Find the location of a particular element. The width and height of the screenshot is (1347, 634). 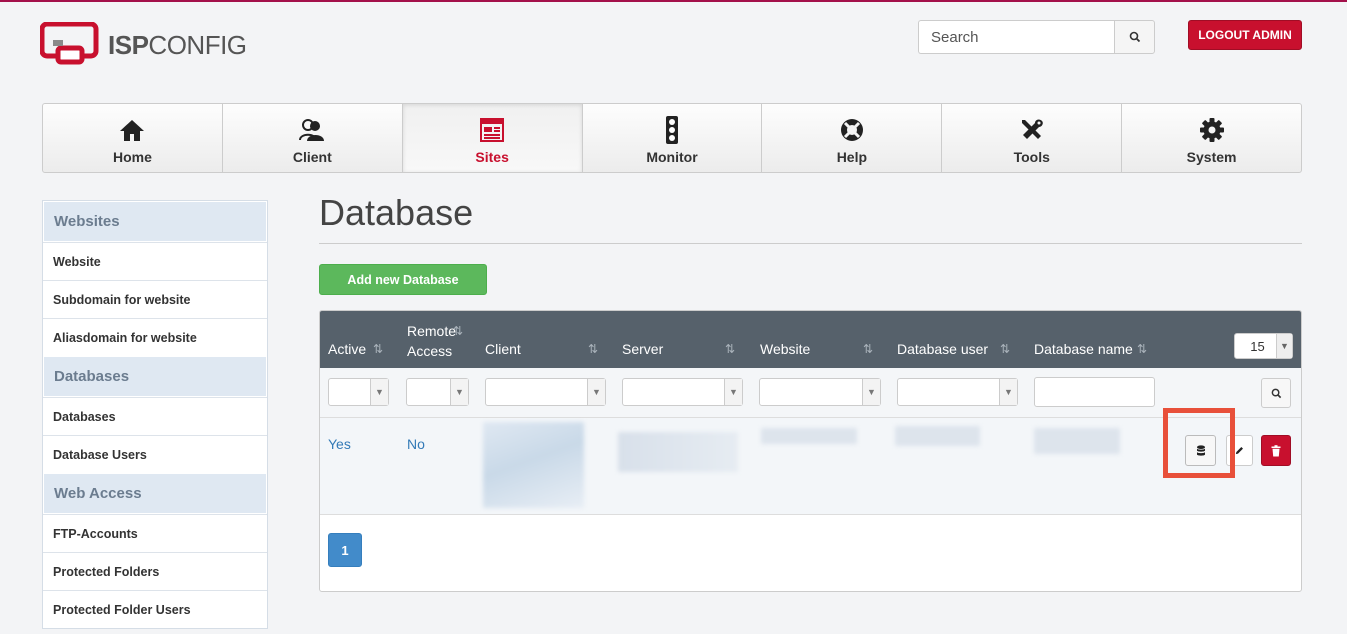

nav-label: Help is located at coordinates (852, 157).